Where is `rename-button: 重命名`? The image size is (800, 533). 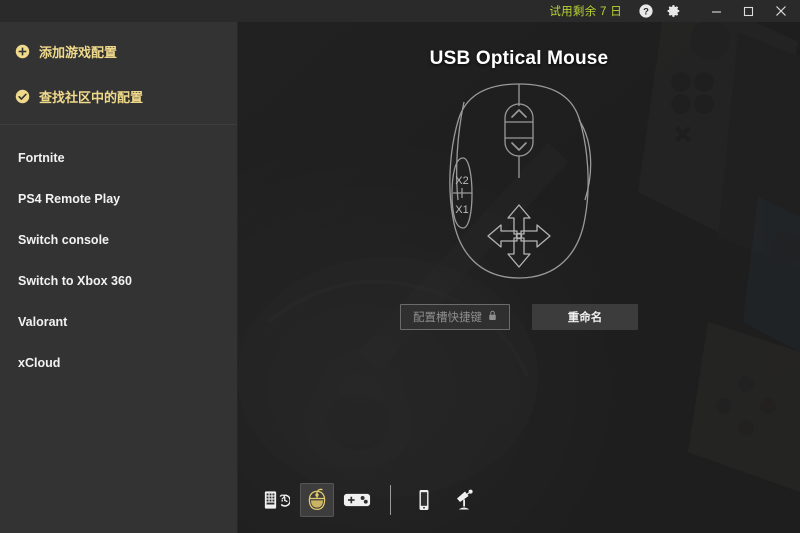
rename-button: 重命名 is located at coordinates (585, 317).